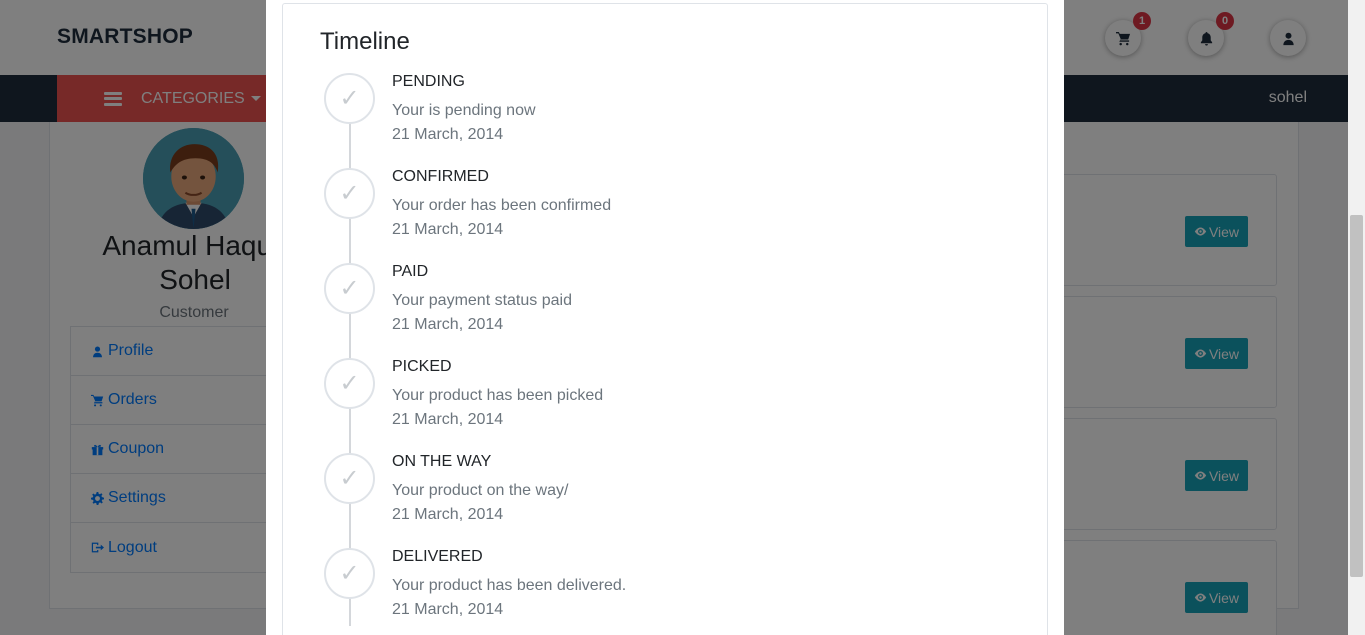 The image size is (1365, 635). Describe the element at coordinates (410, 271) in the screenshot. I see `timeline-step-title: PAID` at that location.